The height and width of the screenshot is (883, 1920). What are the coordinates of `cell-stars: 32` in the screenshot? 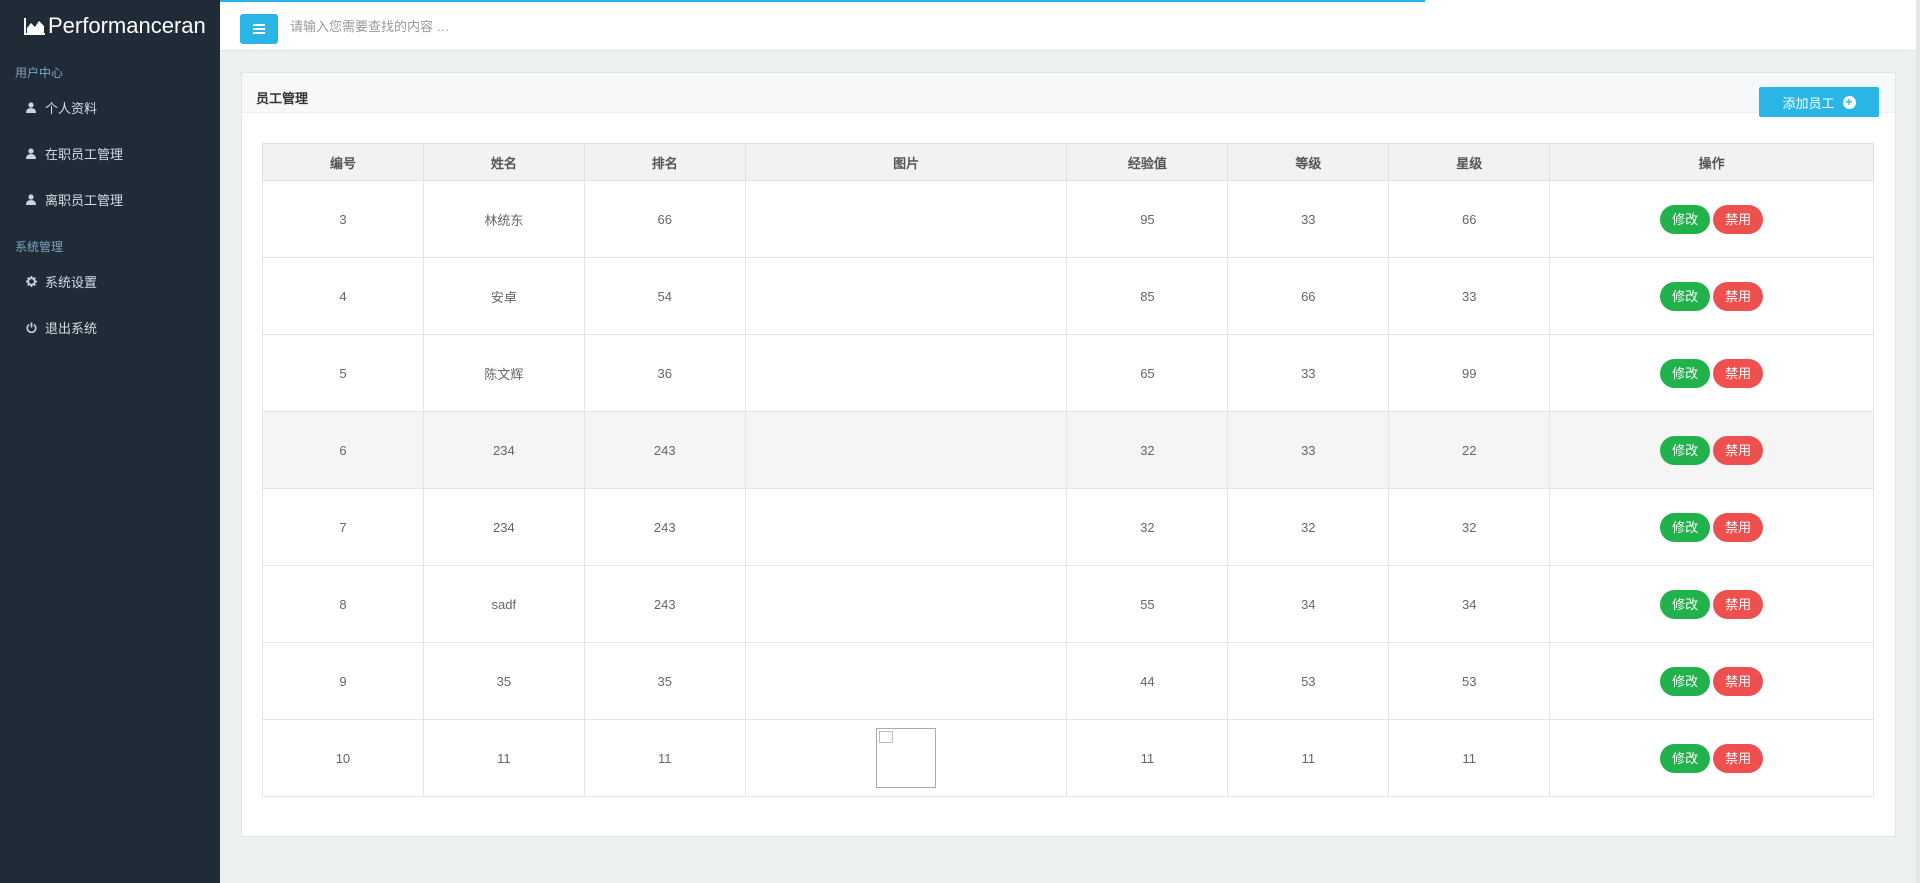 It's located at (1469, 527).